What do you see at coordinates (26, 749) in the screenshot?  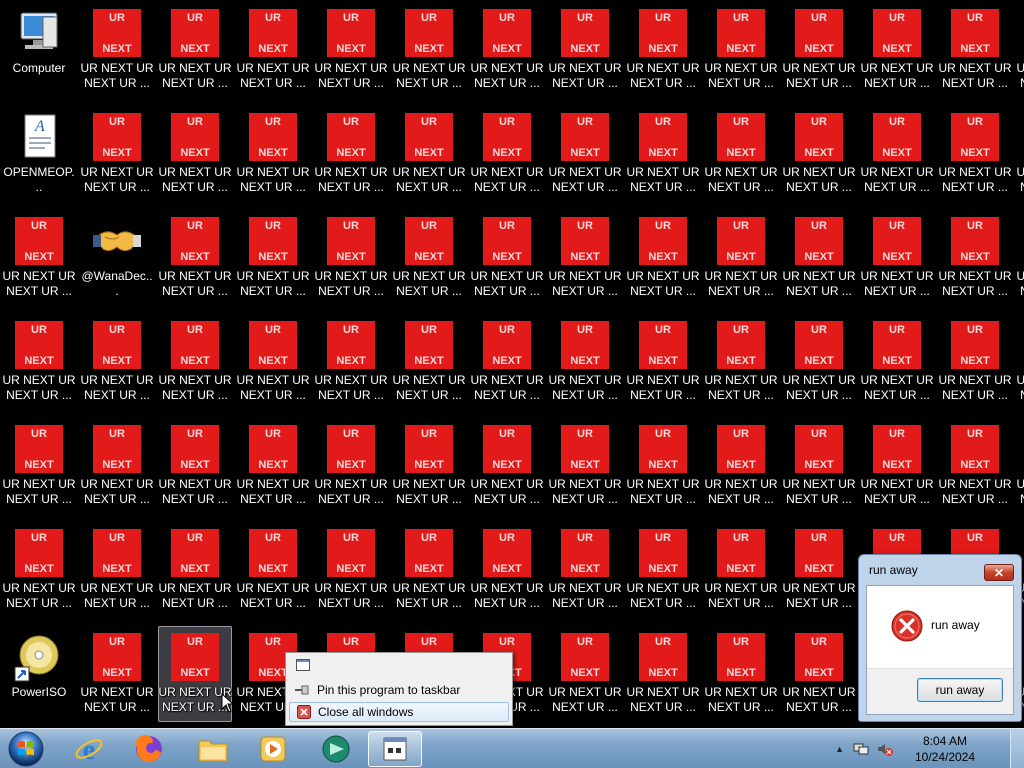 I see `start-button` at bounding box center [26, 749].